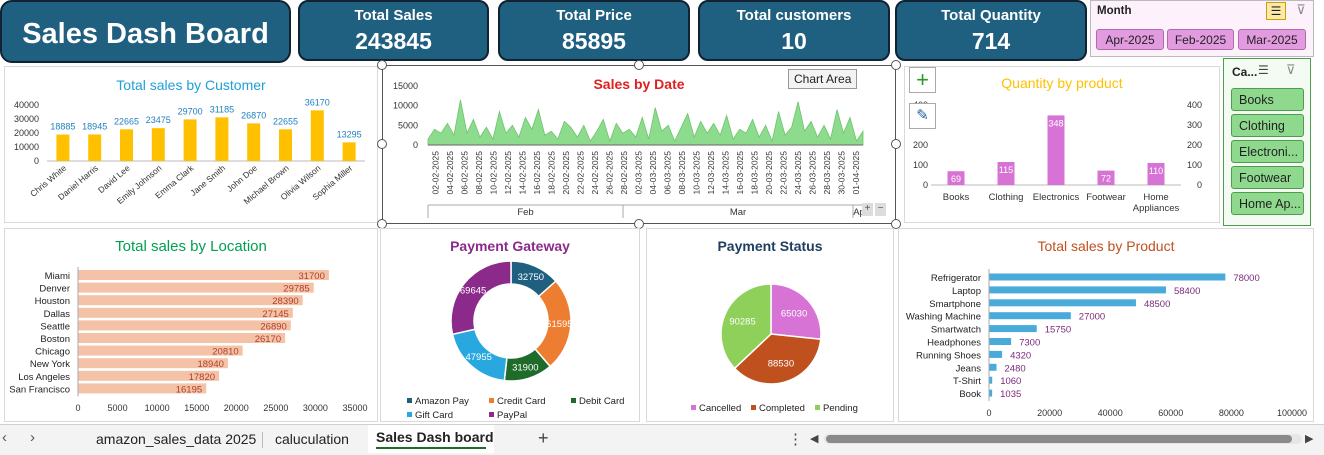  Describe the element at coordinates (795, 439) in the screenshot. I see `more-options-icon: ⋮` at that location.